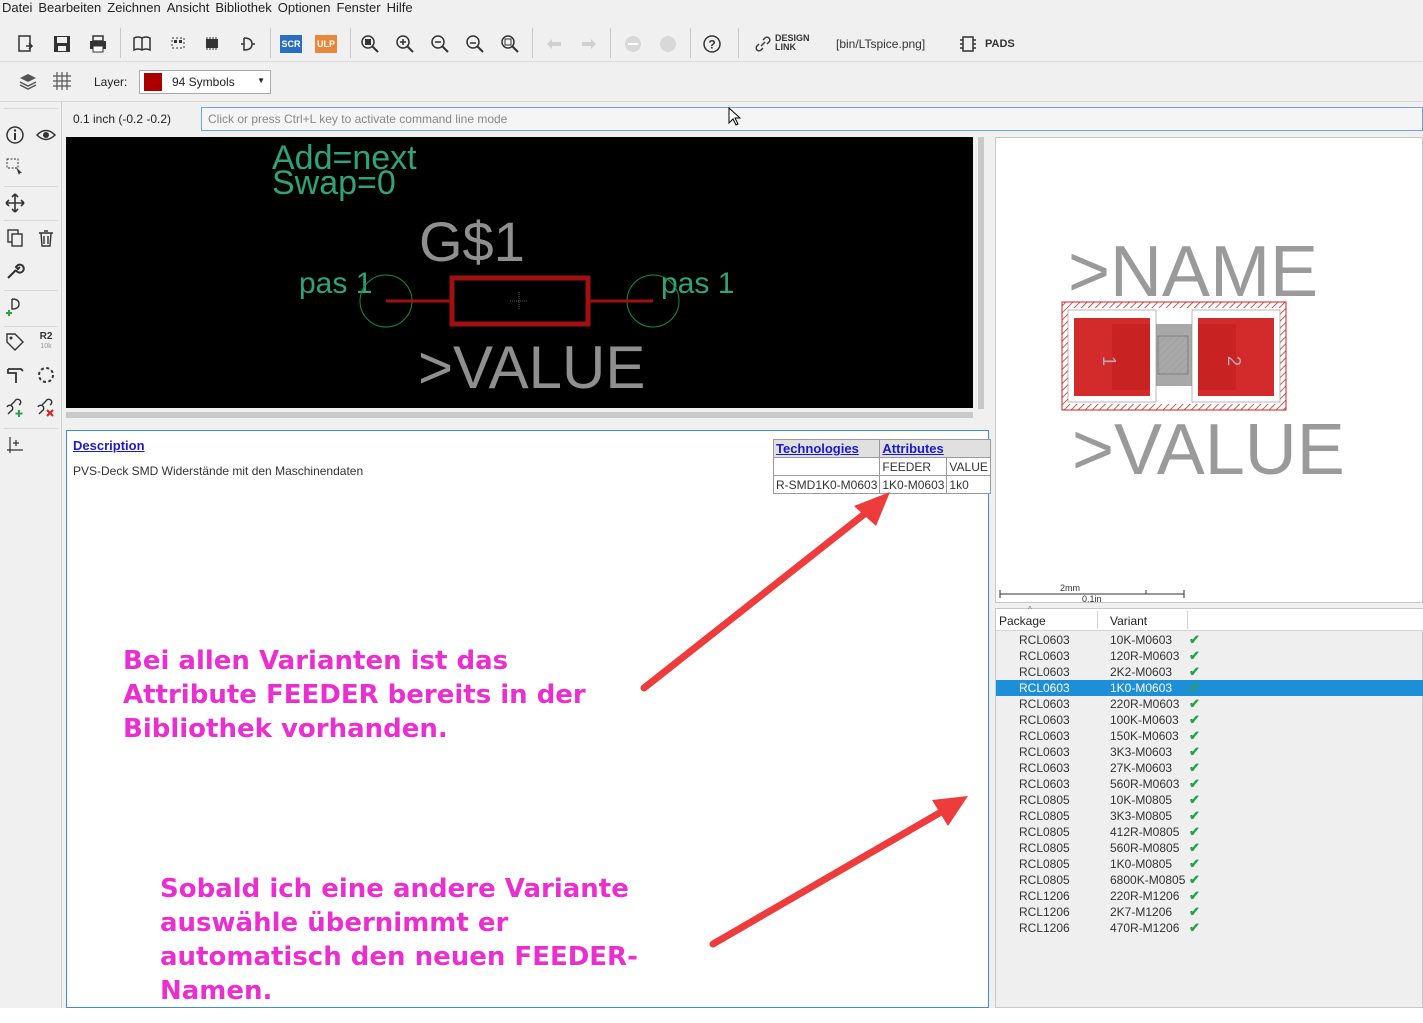  What do you see at coordinates (1044, 800) in the screenshot?
I see `list-item-package: RCL0805` at bounding box center [1044, 800].